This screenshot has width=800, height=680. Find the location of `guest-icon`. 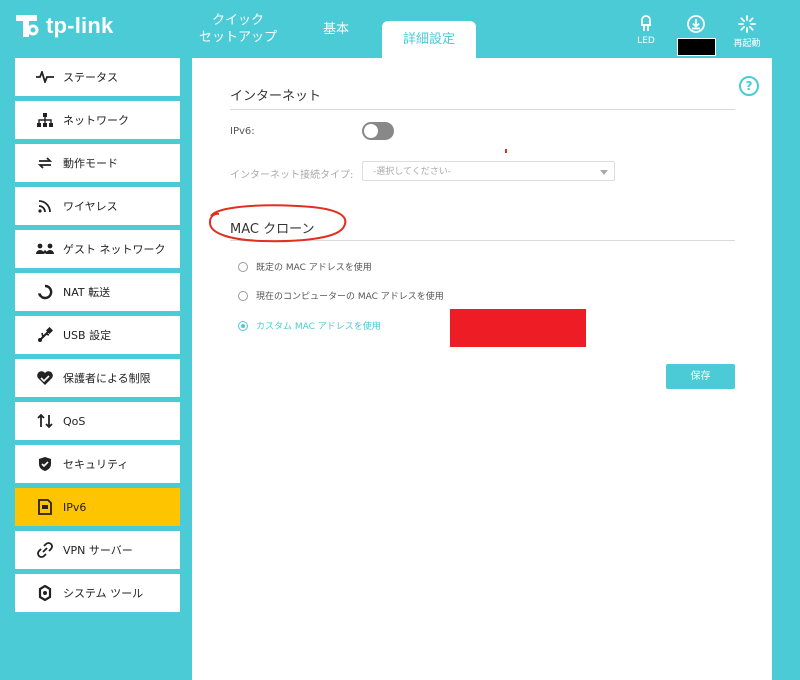

guest-icon is located at coordinates (45, 249).